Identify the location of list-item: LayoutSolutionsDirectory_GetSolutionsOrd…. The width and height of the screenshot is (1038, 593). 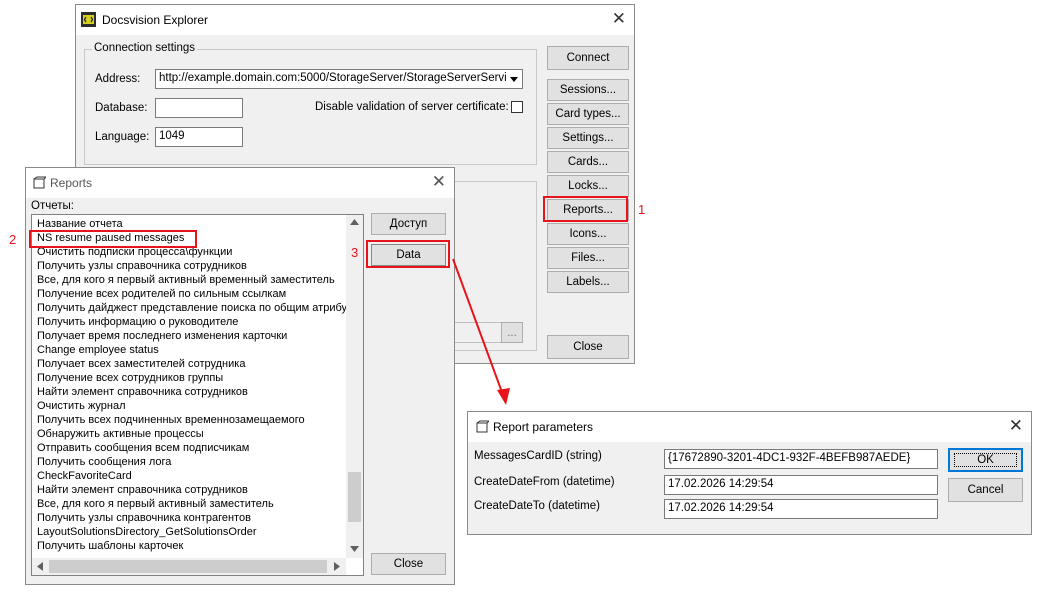
(147, 532).